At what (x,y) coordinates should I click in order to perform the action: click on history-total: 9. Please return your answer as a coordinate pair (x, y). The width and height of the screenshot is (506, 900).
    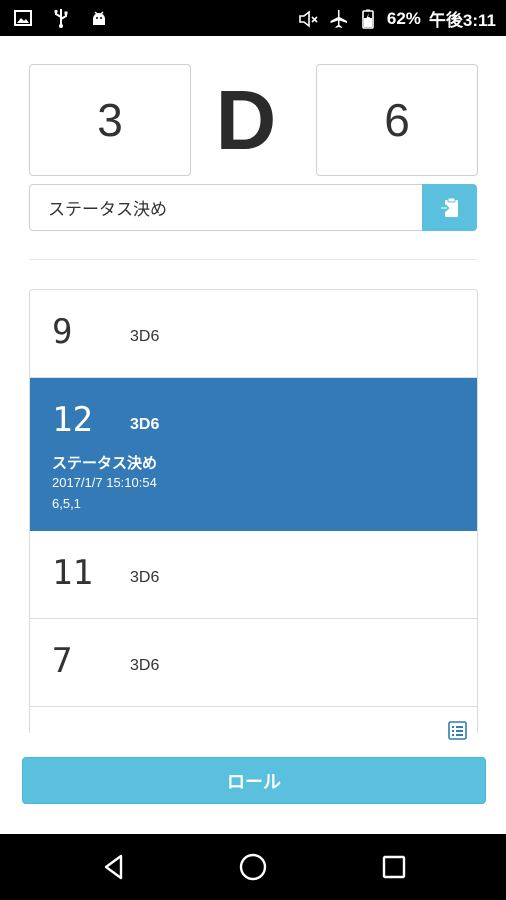
    Looking at the image, I should click on (62, 332).